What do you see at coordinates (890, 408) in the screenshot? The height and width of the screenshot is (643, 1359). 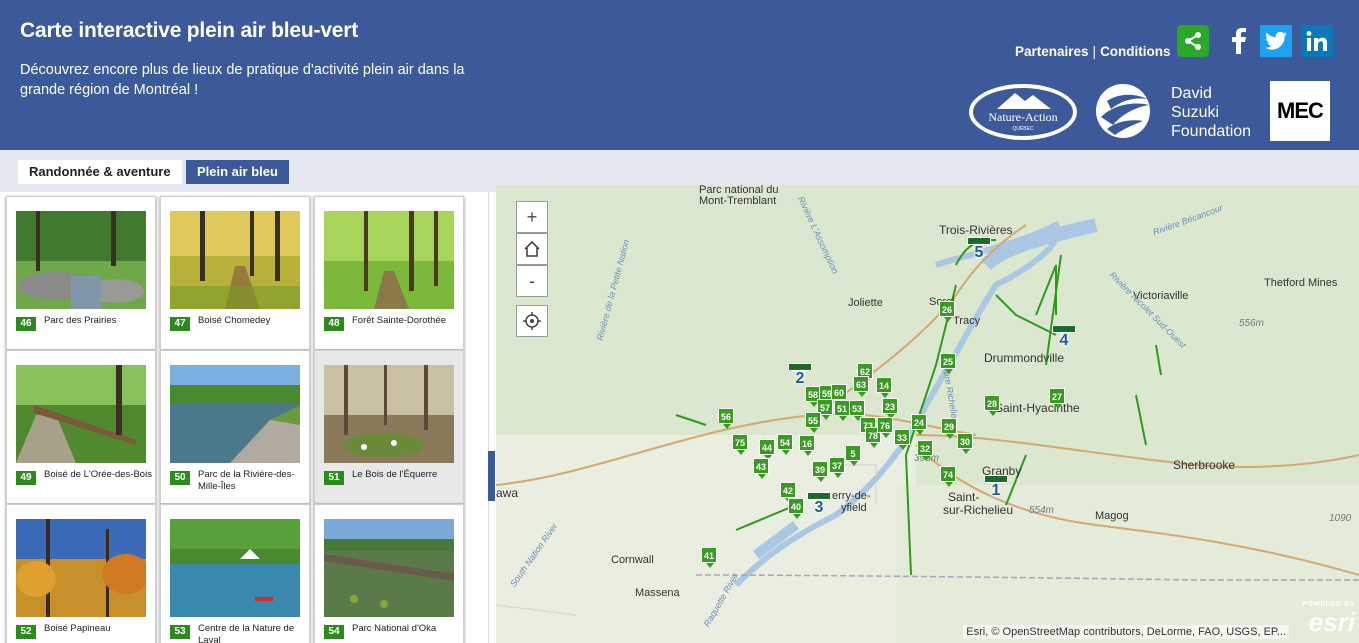 I see `site-marker: 23` at bounding box center [890, 408].